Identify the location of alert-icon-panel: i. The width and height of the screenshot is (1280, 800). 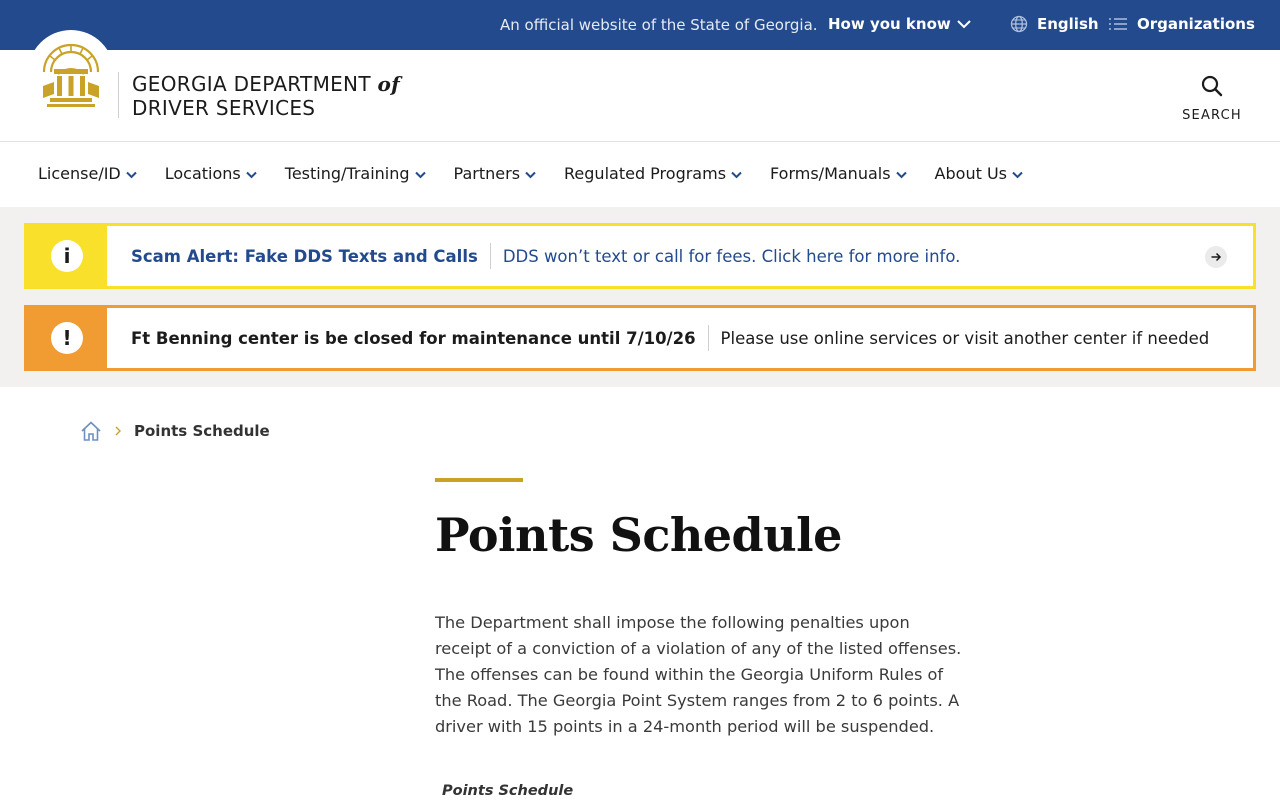
(67, 256).